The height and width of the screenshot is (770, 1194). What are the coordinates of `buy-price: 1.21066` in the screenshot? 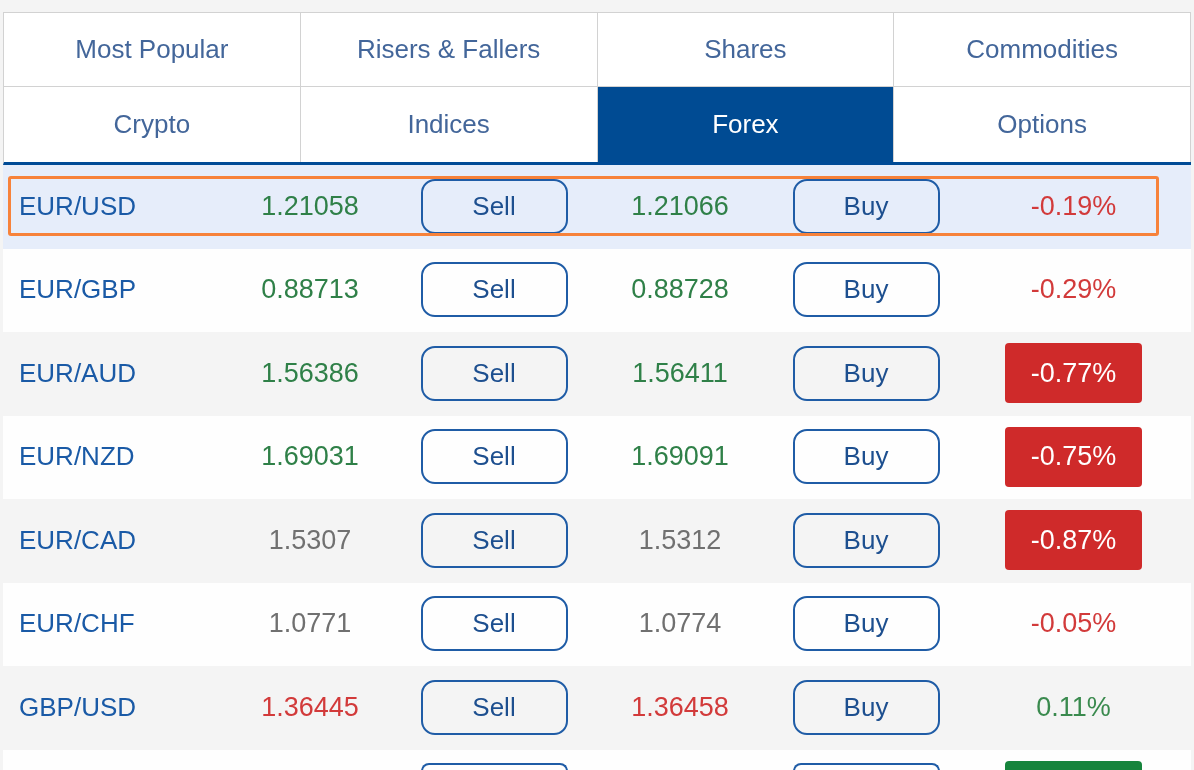 It's located at (680, 206).